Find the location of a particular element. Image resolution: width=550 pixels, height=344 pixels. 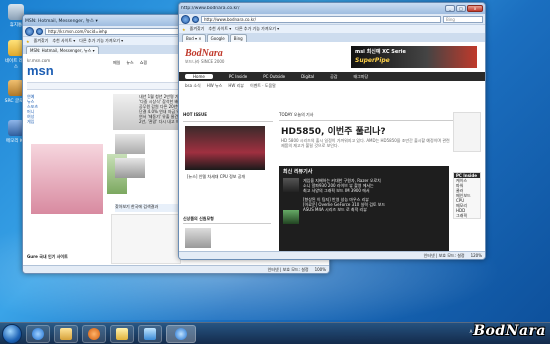

tab-google: Google is located at coordinates (217, 38).